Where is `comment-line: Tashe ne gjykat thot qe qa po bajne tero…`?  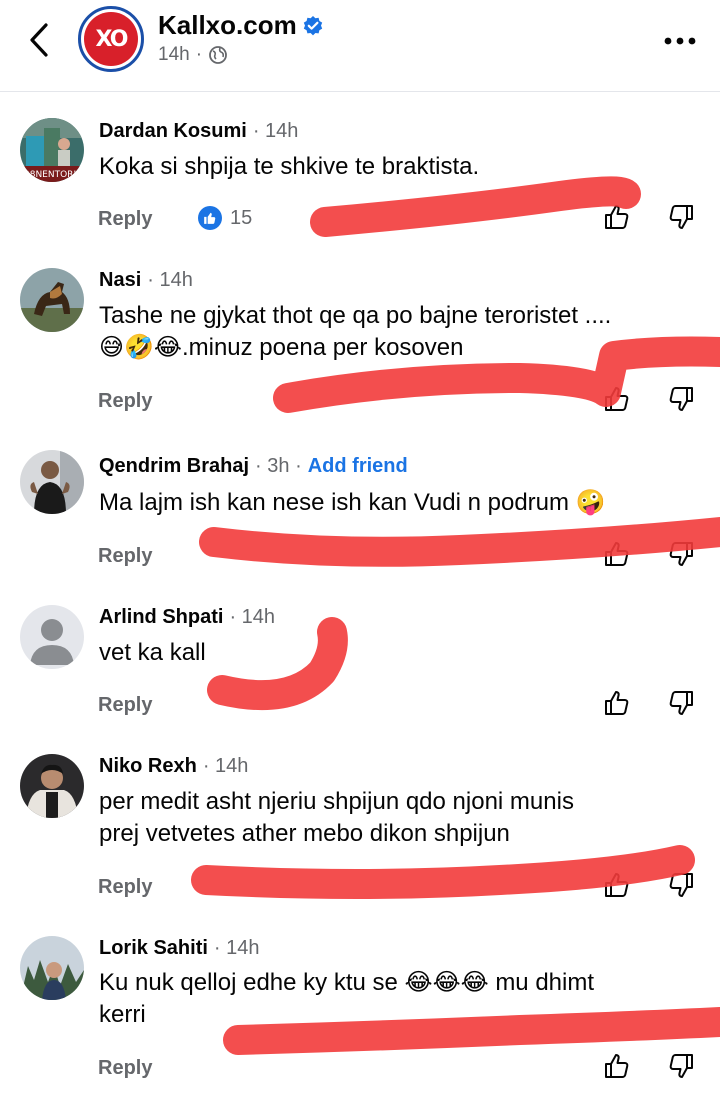 comment-line: Tashe ne gjykat thot qe qa po bajne tero… is located at coordinates (355, 315).